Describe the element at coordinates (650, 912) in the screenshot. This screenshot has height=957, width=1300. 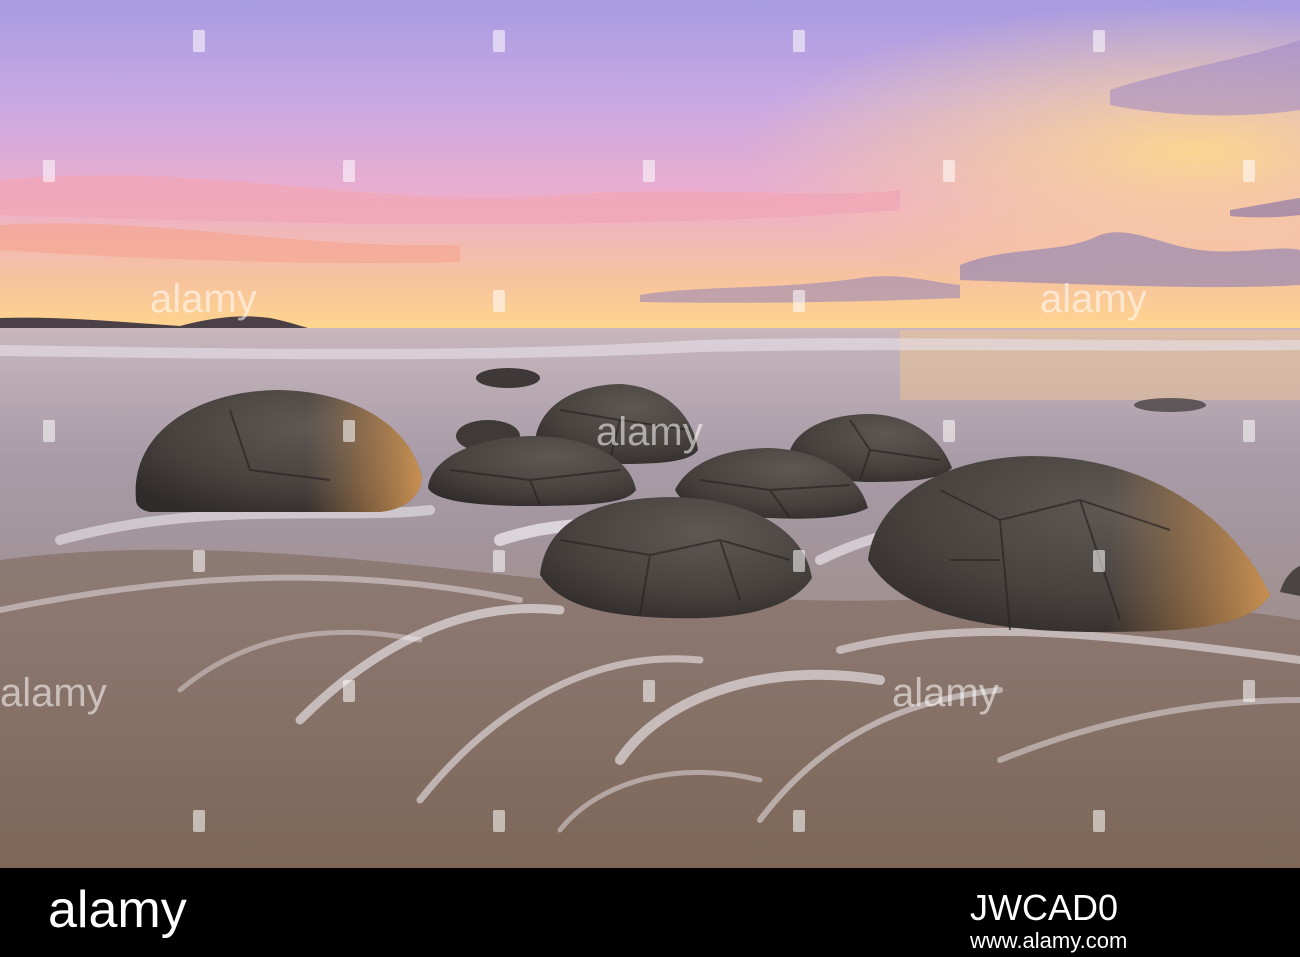
I see `footer-bar: alamy JWCAD0 www.alamy.com` at that location.